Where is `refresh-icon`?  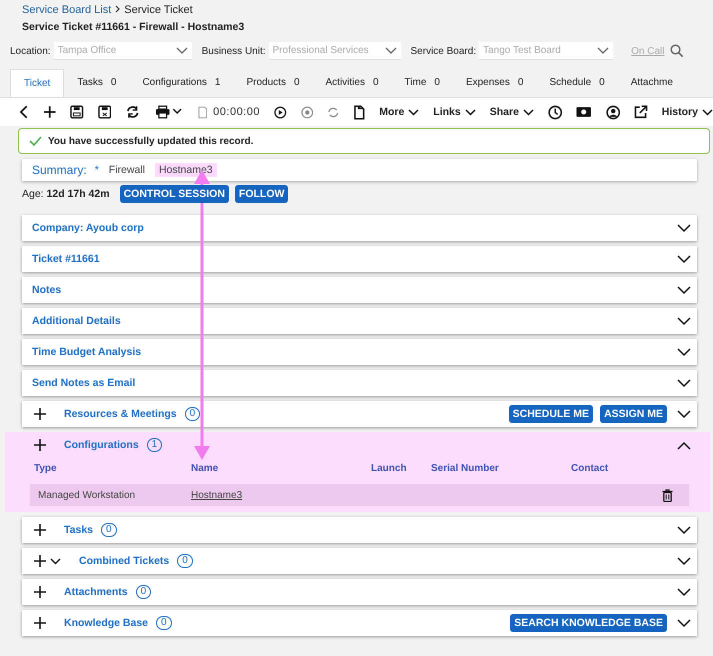
refresh-icon is located at coordinates (133, 112).